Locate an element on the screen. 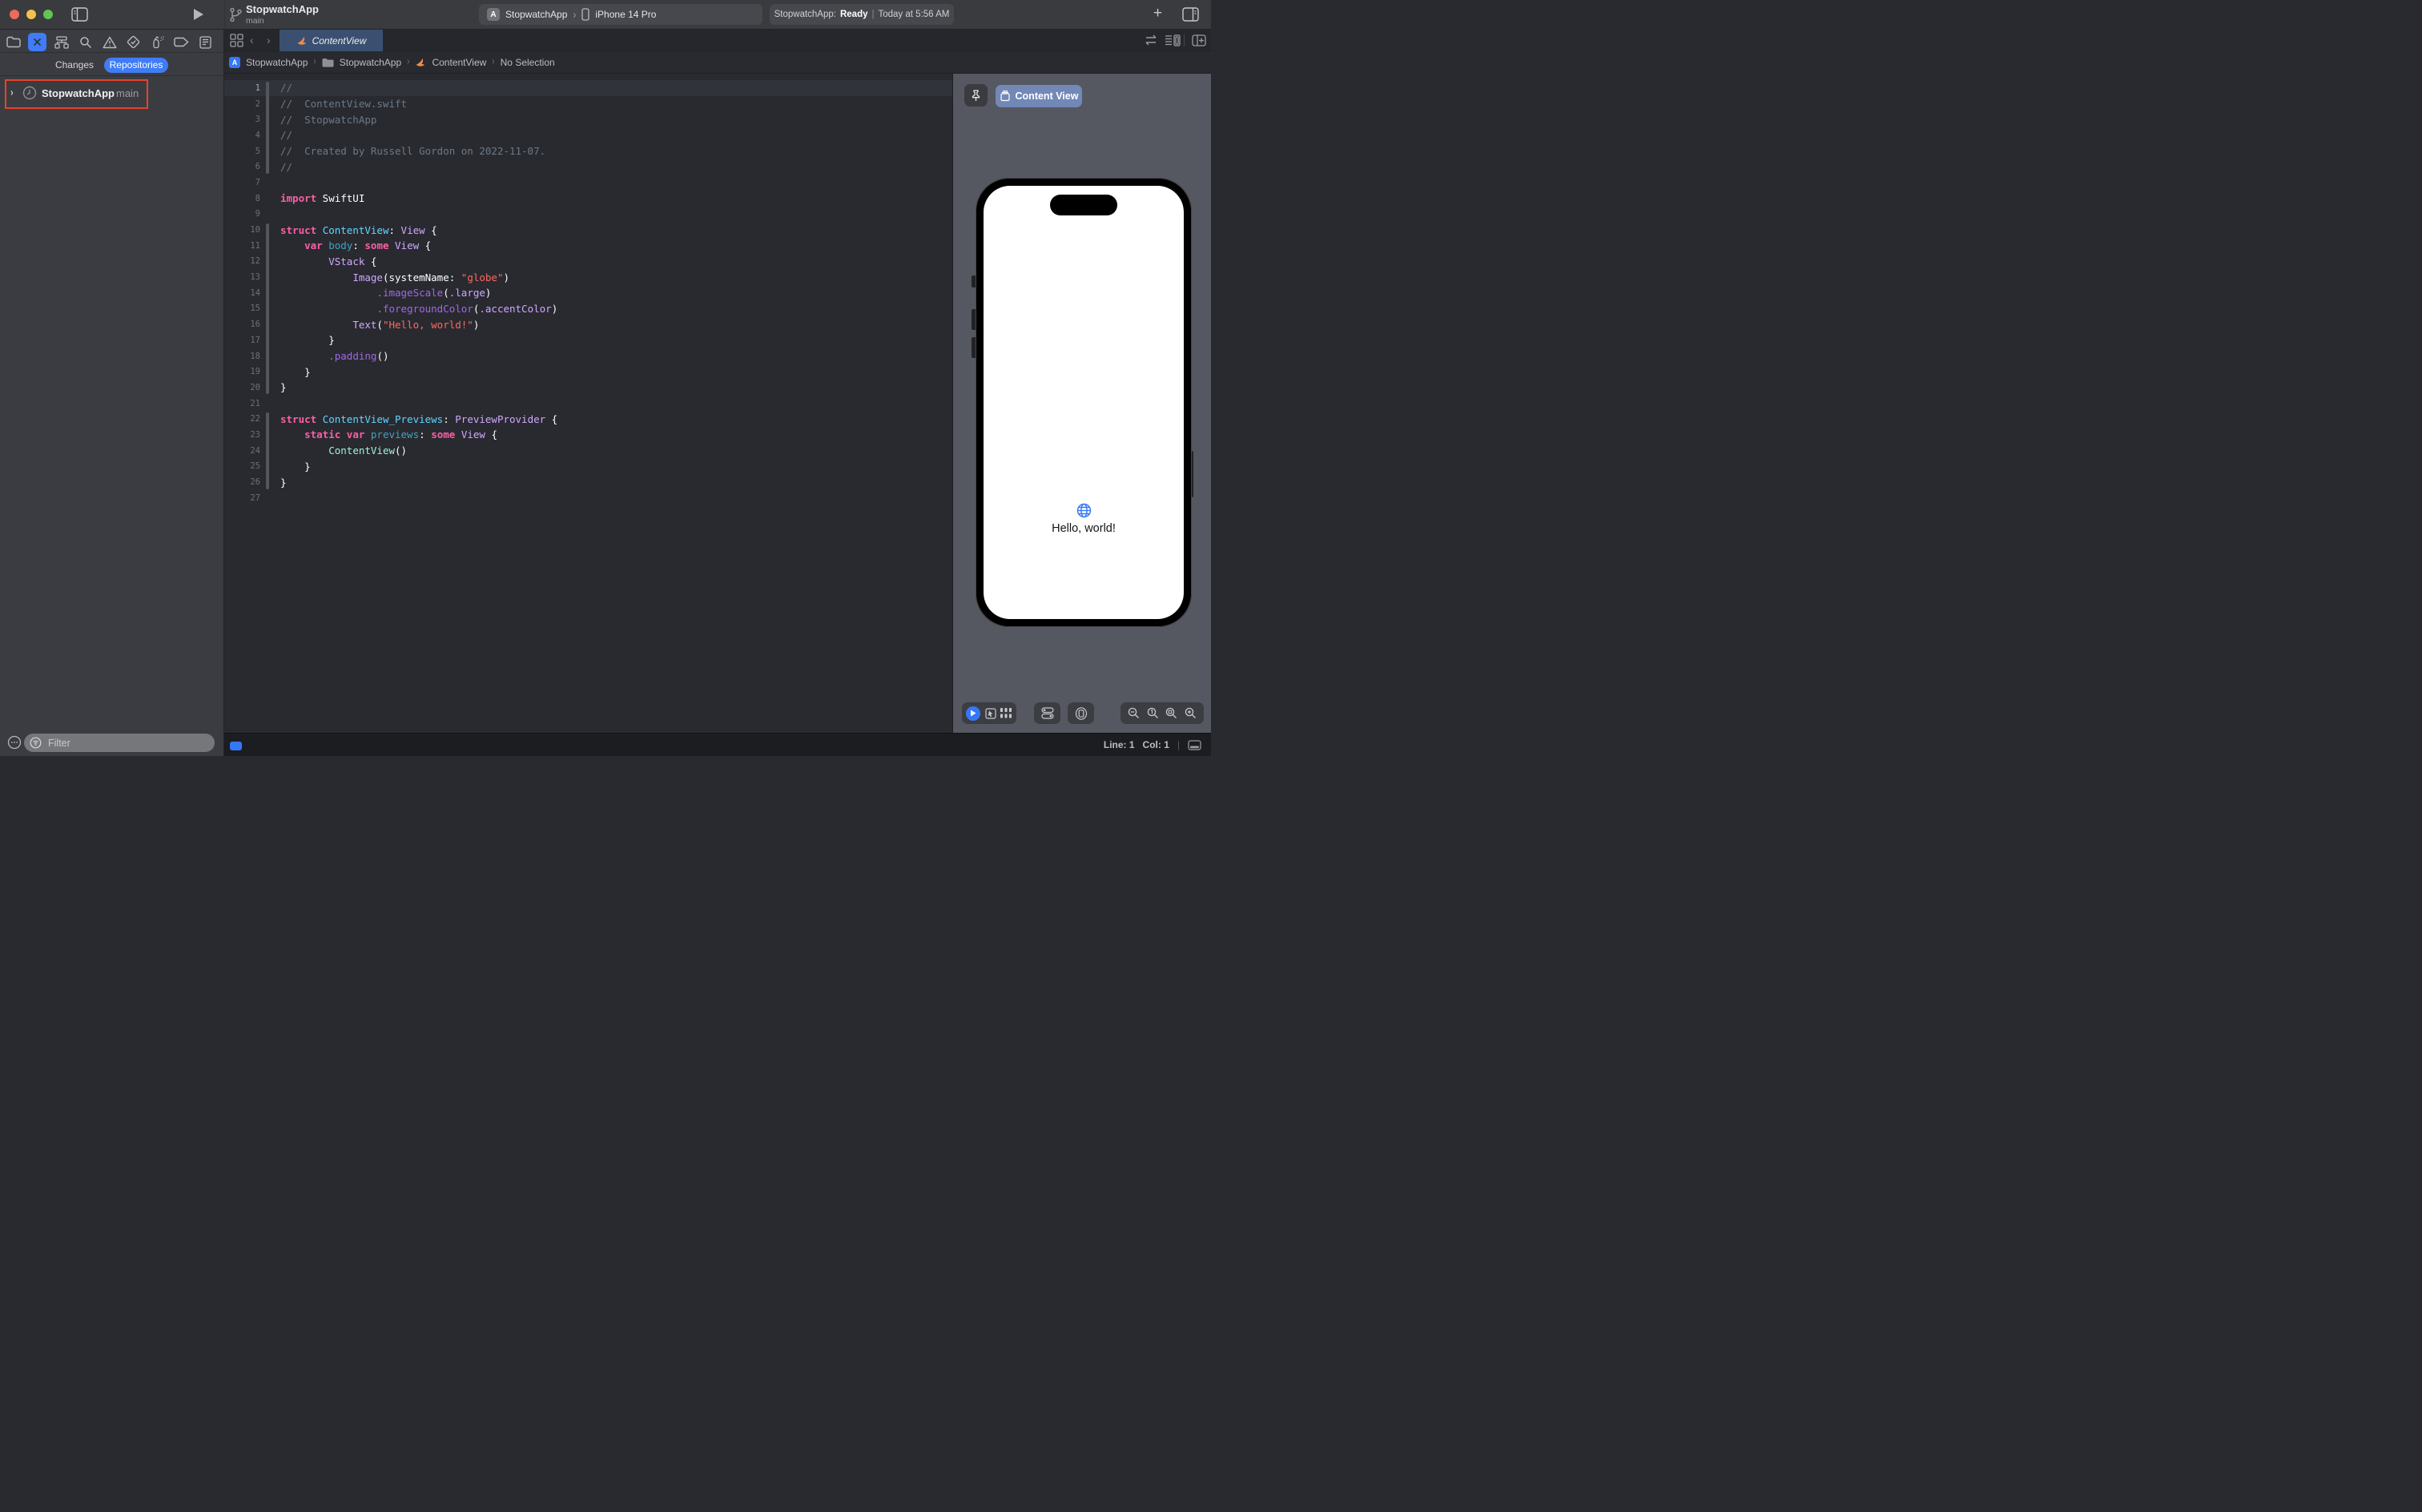 This screenshot has width=2422, height=1512. tab-repositories: Repositories is located at coordinates (136, 65).